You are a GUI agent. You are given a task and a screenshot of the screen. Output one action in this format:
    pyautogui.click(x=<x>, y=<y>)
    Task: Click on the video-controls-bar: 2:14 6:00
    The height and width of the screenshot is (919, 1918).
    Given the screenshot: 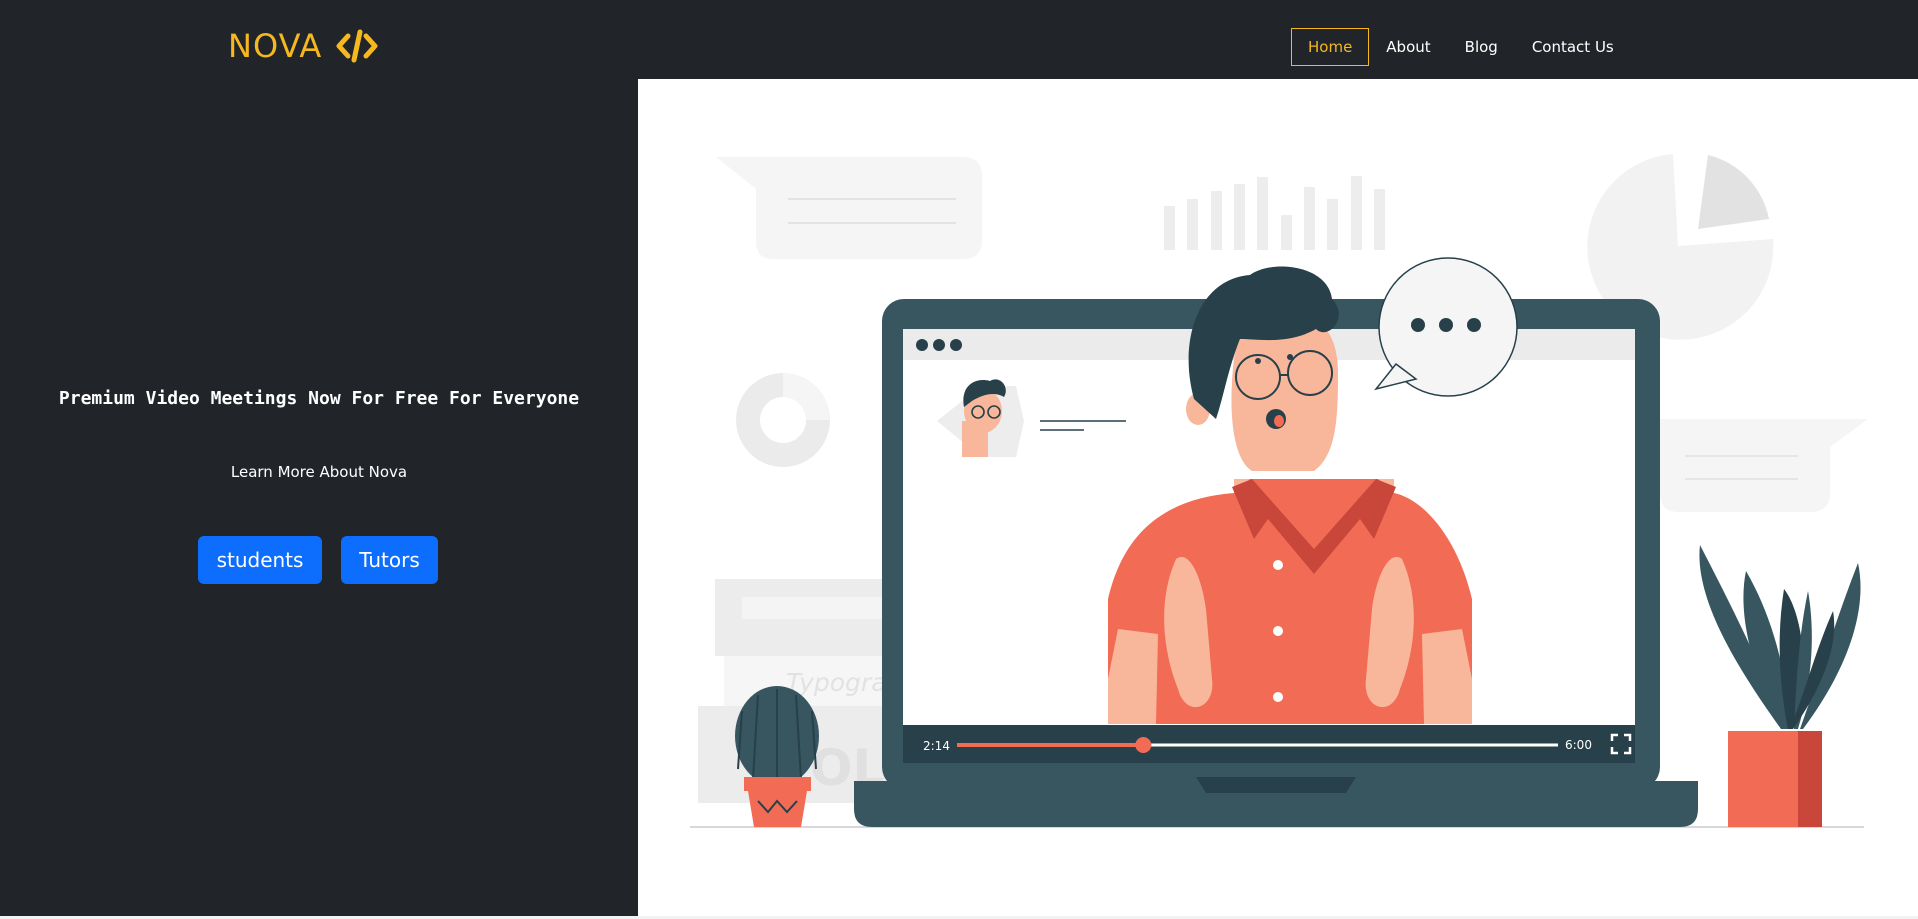 What is the action you would take?
    pyautogui.click(x=1269, y=744)
    